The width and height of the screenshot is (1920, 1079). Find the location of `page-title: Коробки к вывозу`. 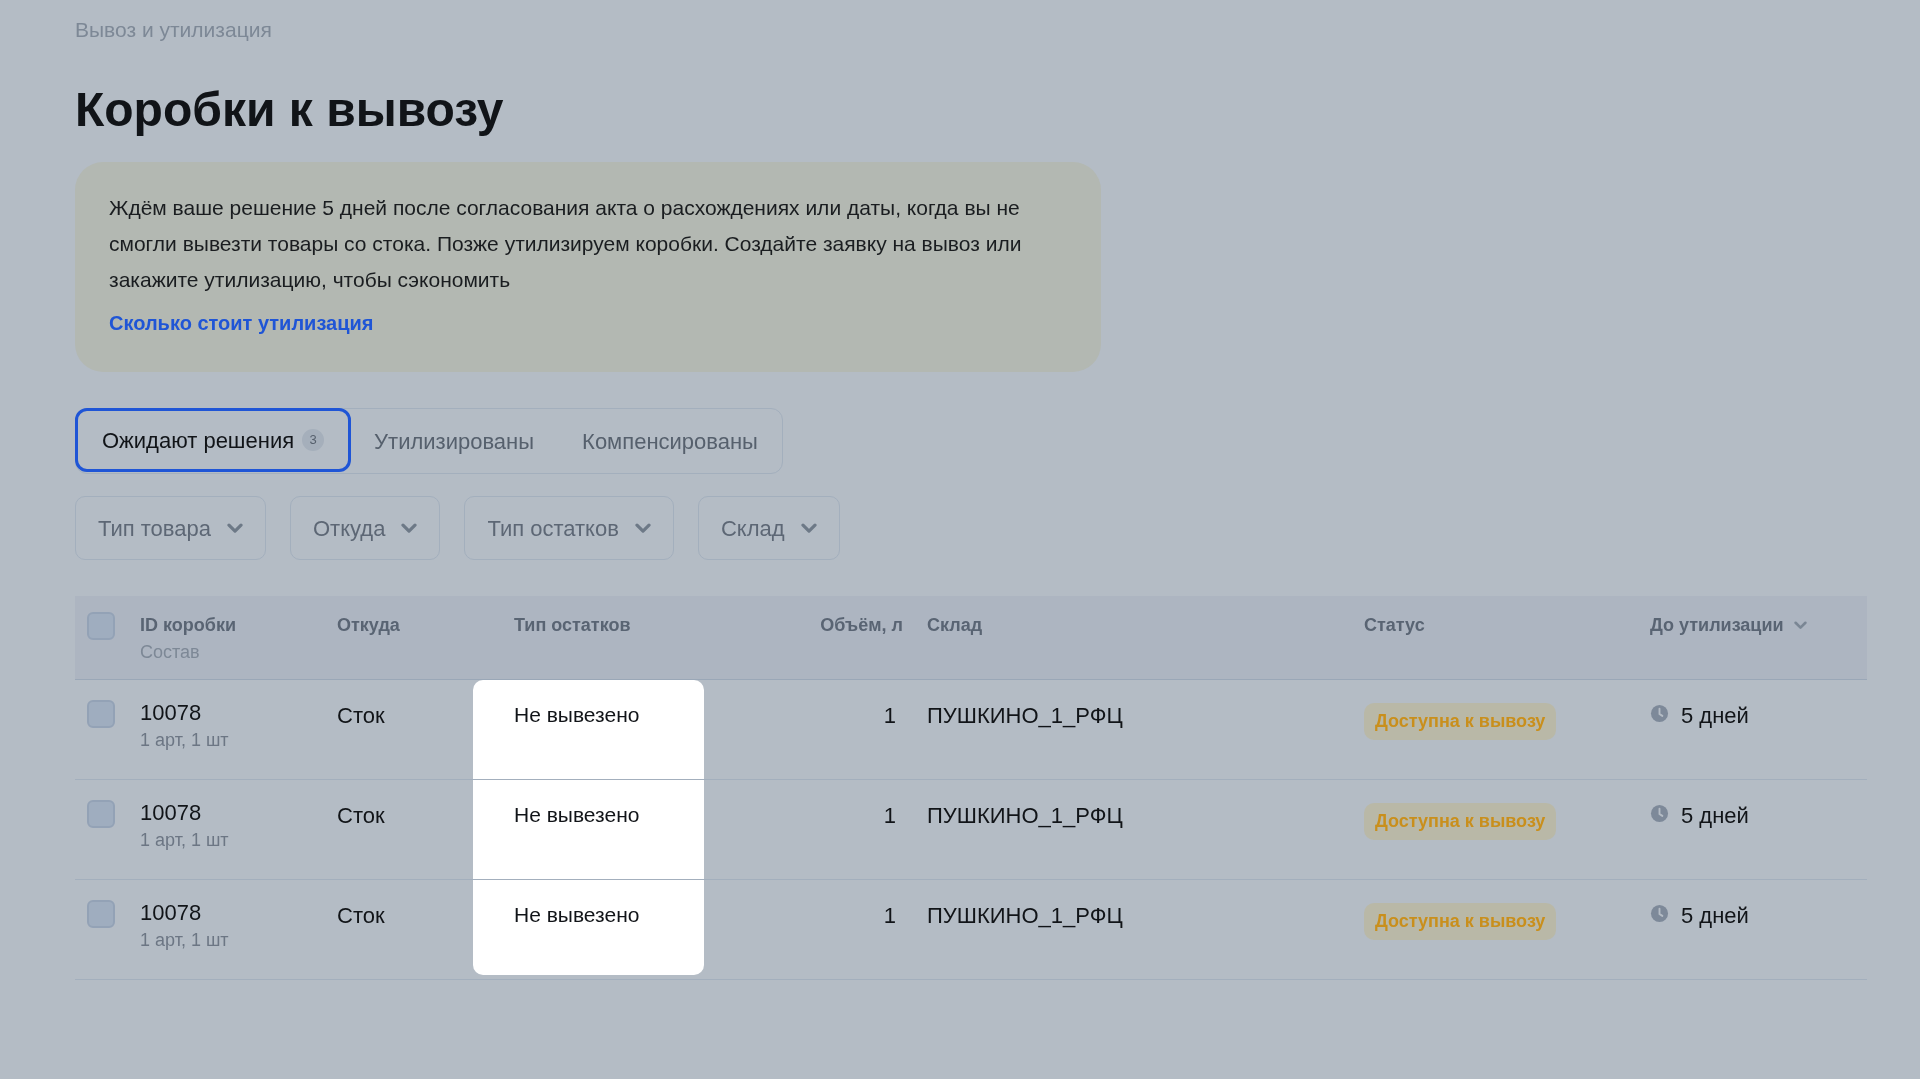

page-title: Коробки к вывозу is located at coordinates (290, 110).